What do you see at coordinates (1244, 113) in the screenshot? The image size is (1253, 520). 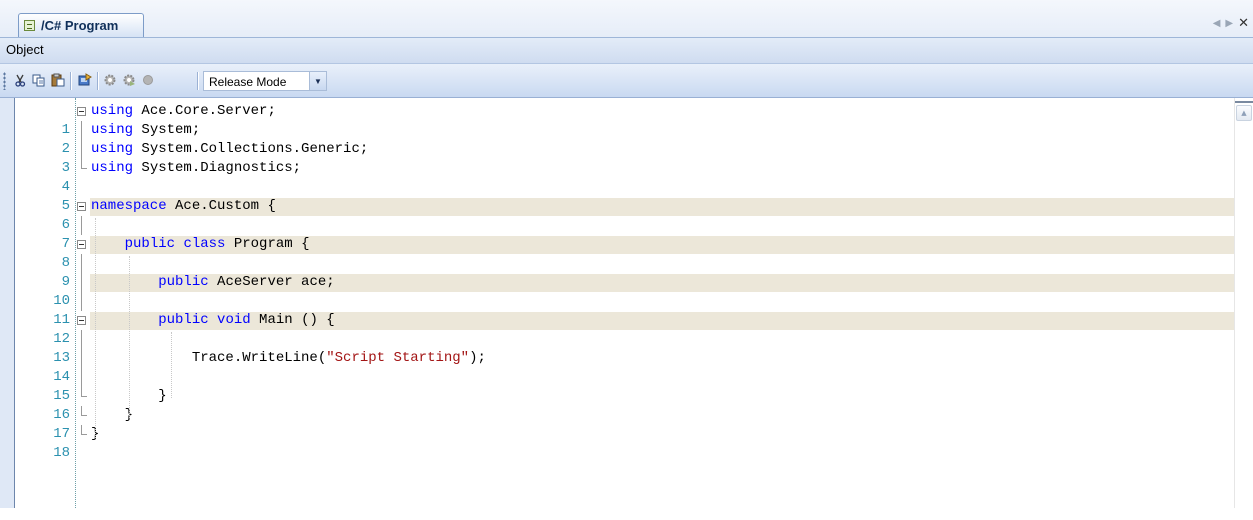 I see `scroll-up-icon: ▲` at bounding box center [1244, 113].